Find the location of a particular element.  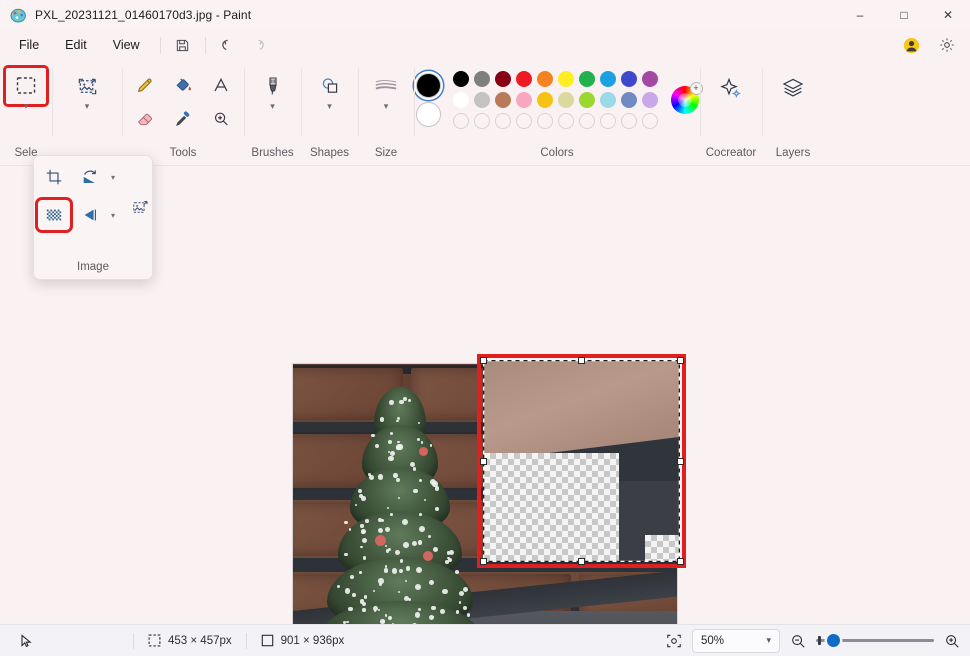

color-swatch-r3-c8 is located at coordinates (608, 120).